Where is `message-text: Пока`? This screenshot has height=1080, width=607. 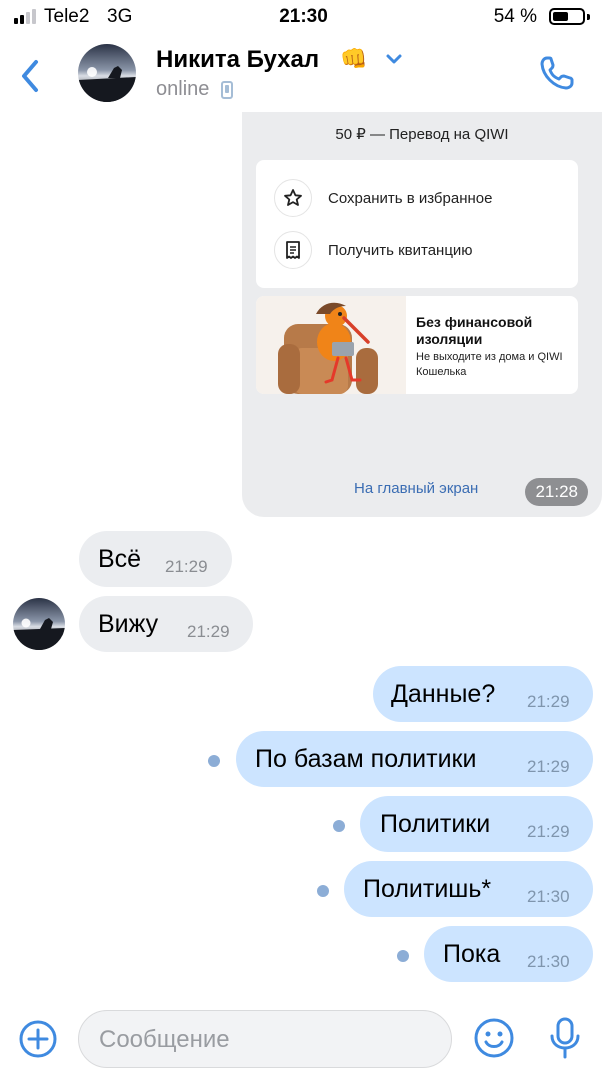
message-text: Пока is located at coordinates (472, 954).